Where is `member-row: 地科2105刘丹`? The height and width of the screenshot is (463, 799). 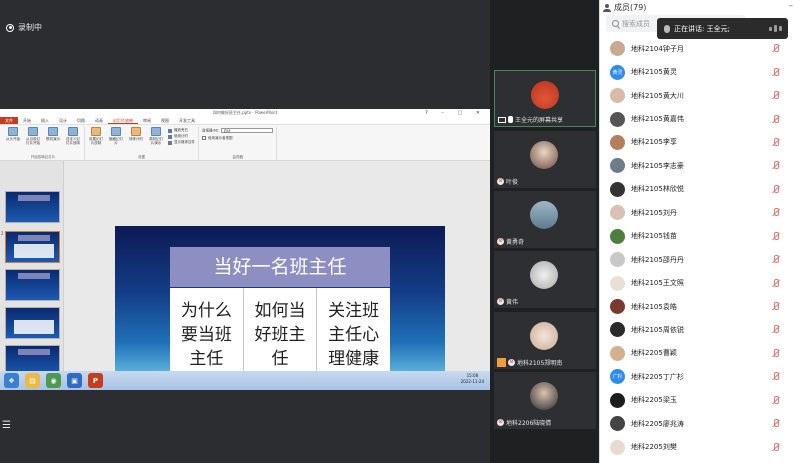 member-row: 地科2105刘丹 is located at coordinates (699, 212).